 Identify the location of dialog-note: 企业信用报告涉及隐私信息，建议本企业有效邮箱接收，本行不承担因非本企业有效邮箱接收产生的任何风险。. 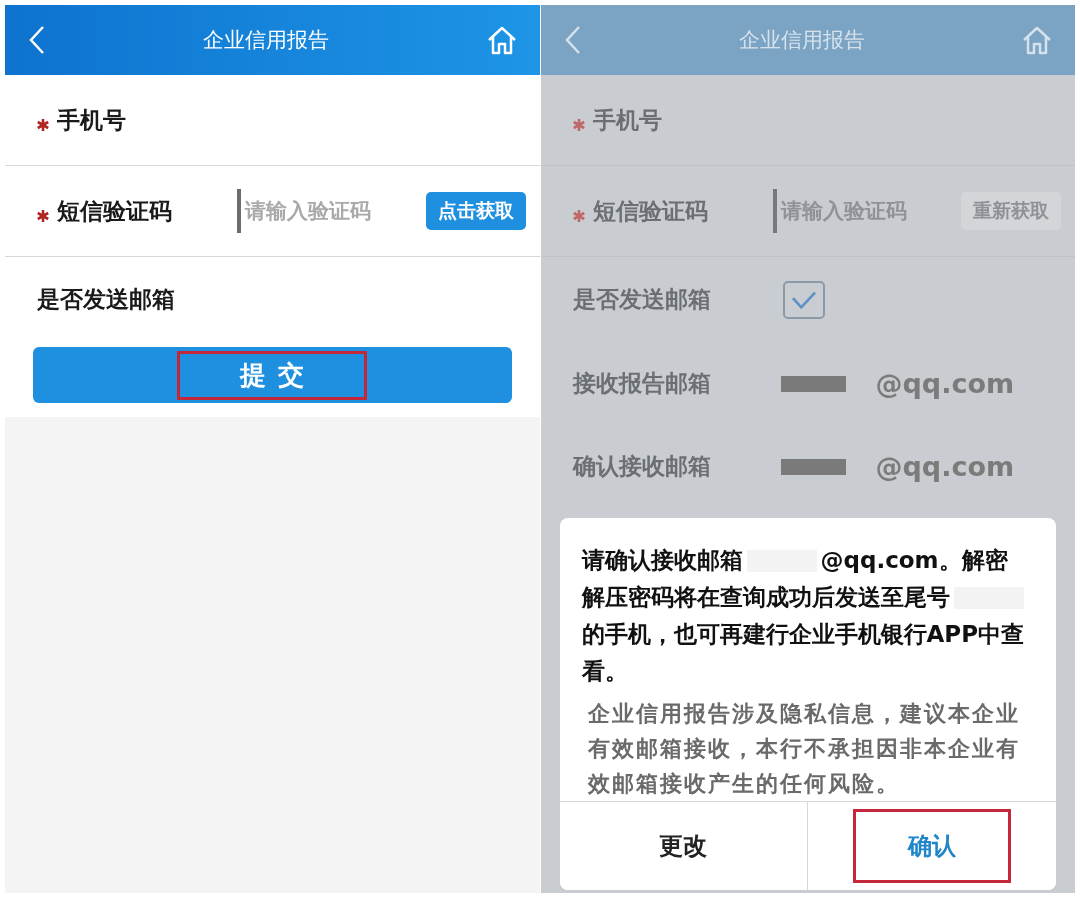
(803, 749).